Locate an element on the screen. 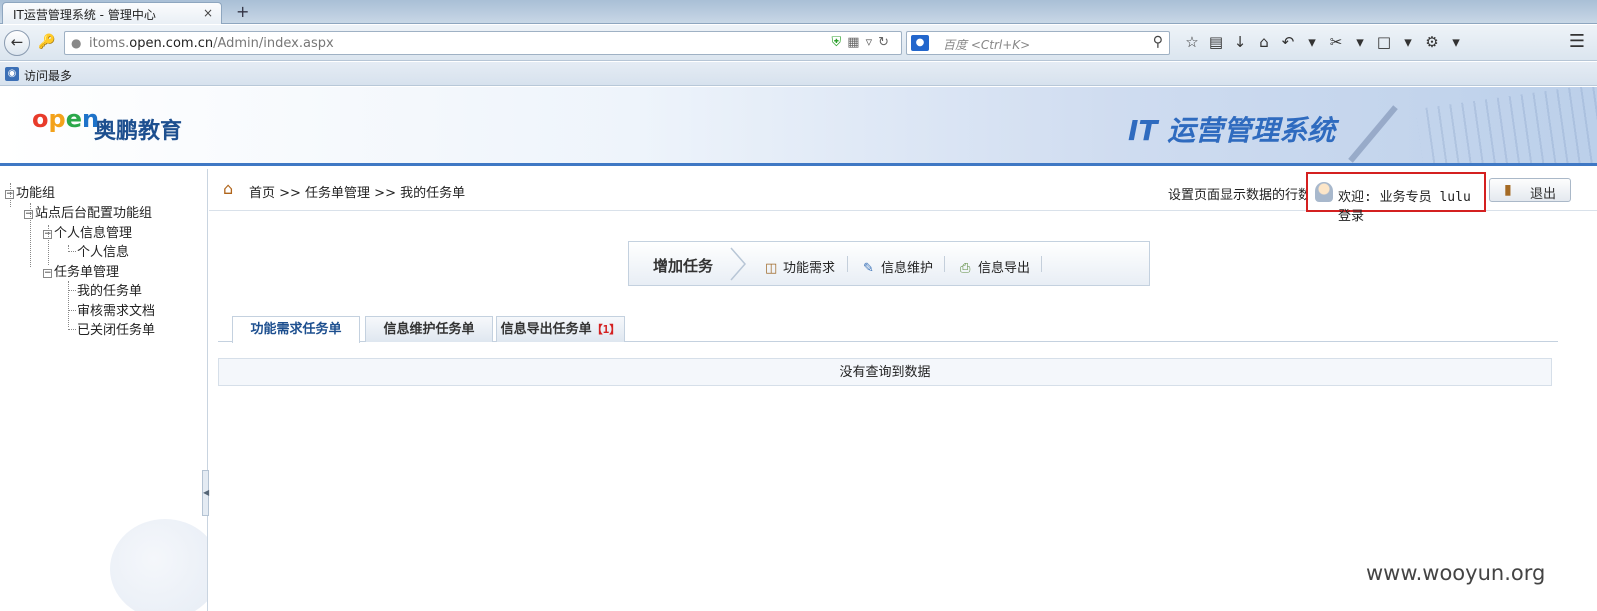  user-welcome-box: 欢迎: 业务专员 lulu 登录 is located at coordinates (1396, 198).